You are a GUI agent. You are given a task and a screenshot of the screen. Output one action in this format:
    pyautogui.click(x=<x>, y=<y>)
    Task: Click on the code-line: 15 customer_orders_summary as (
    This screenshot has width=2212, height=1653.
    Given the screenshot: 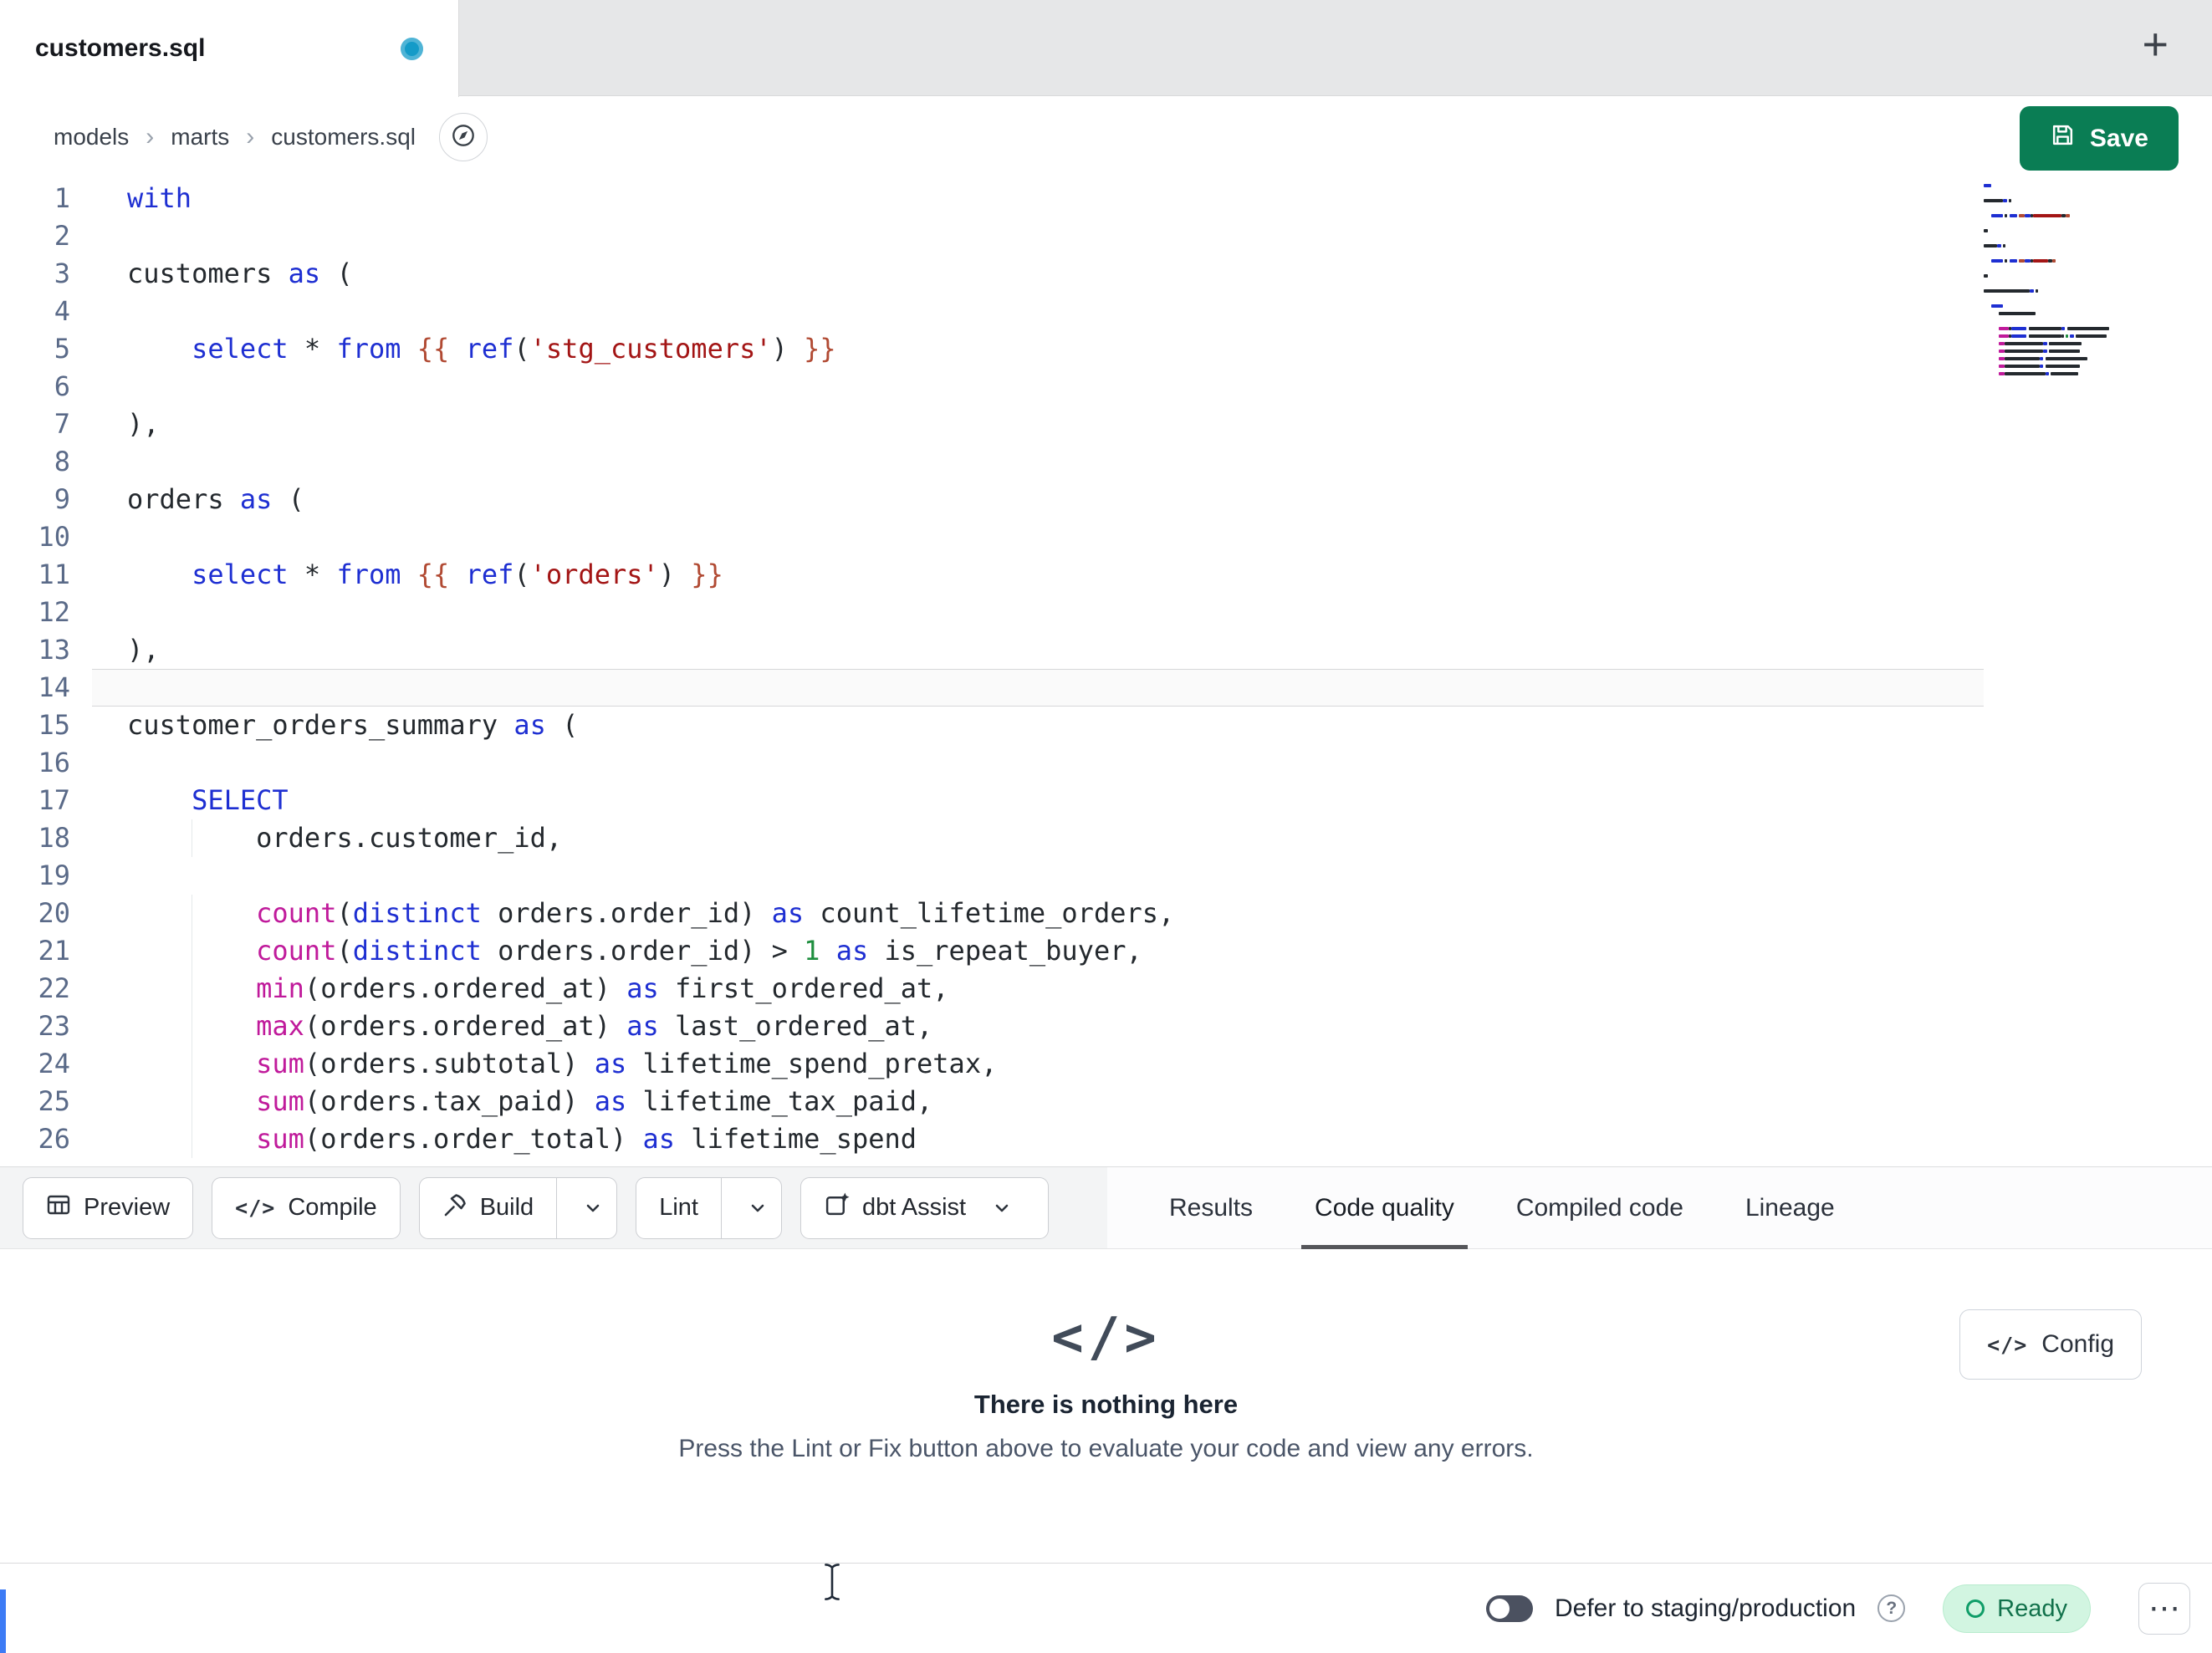 What is the action you would take?
    pyautogui.click(x=992, y=725)
    